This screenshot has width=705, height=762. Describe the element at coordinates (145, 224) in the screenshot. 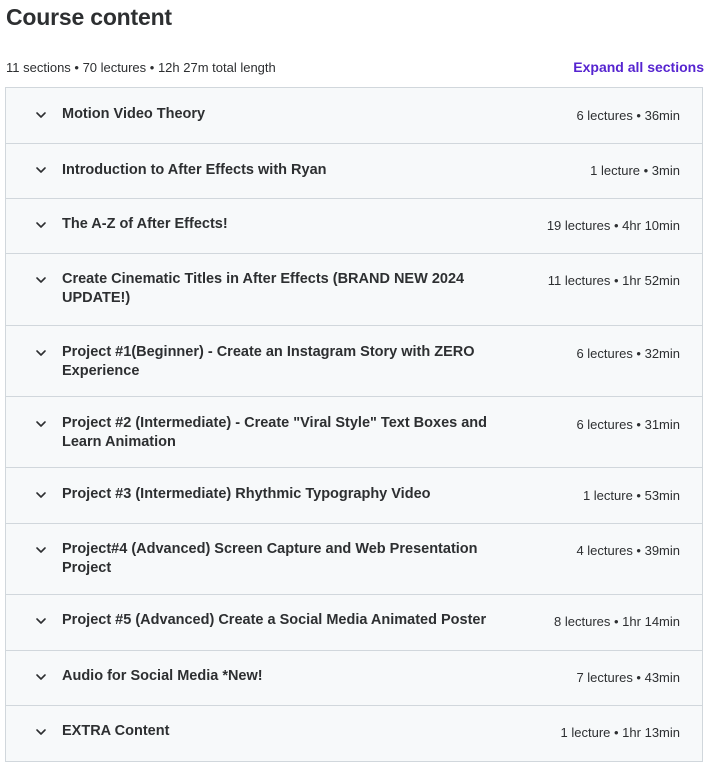

I see `section-title: The A-Z of After Effects!` at that location.